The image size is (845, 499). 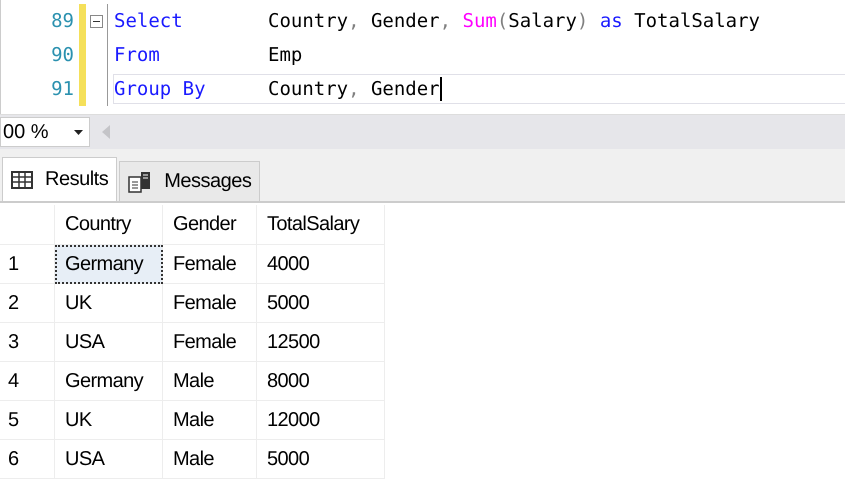 What do you see at coordinates (45, 132) in the screenshot?
I see `zoom-dropdown: 00 %` at bounding box center [45, 132].